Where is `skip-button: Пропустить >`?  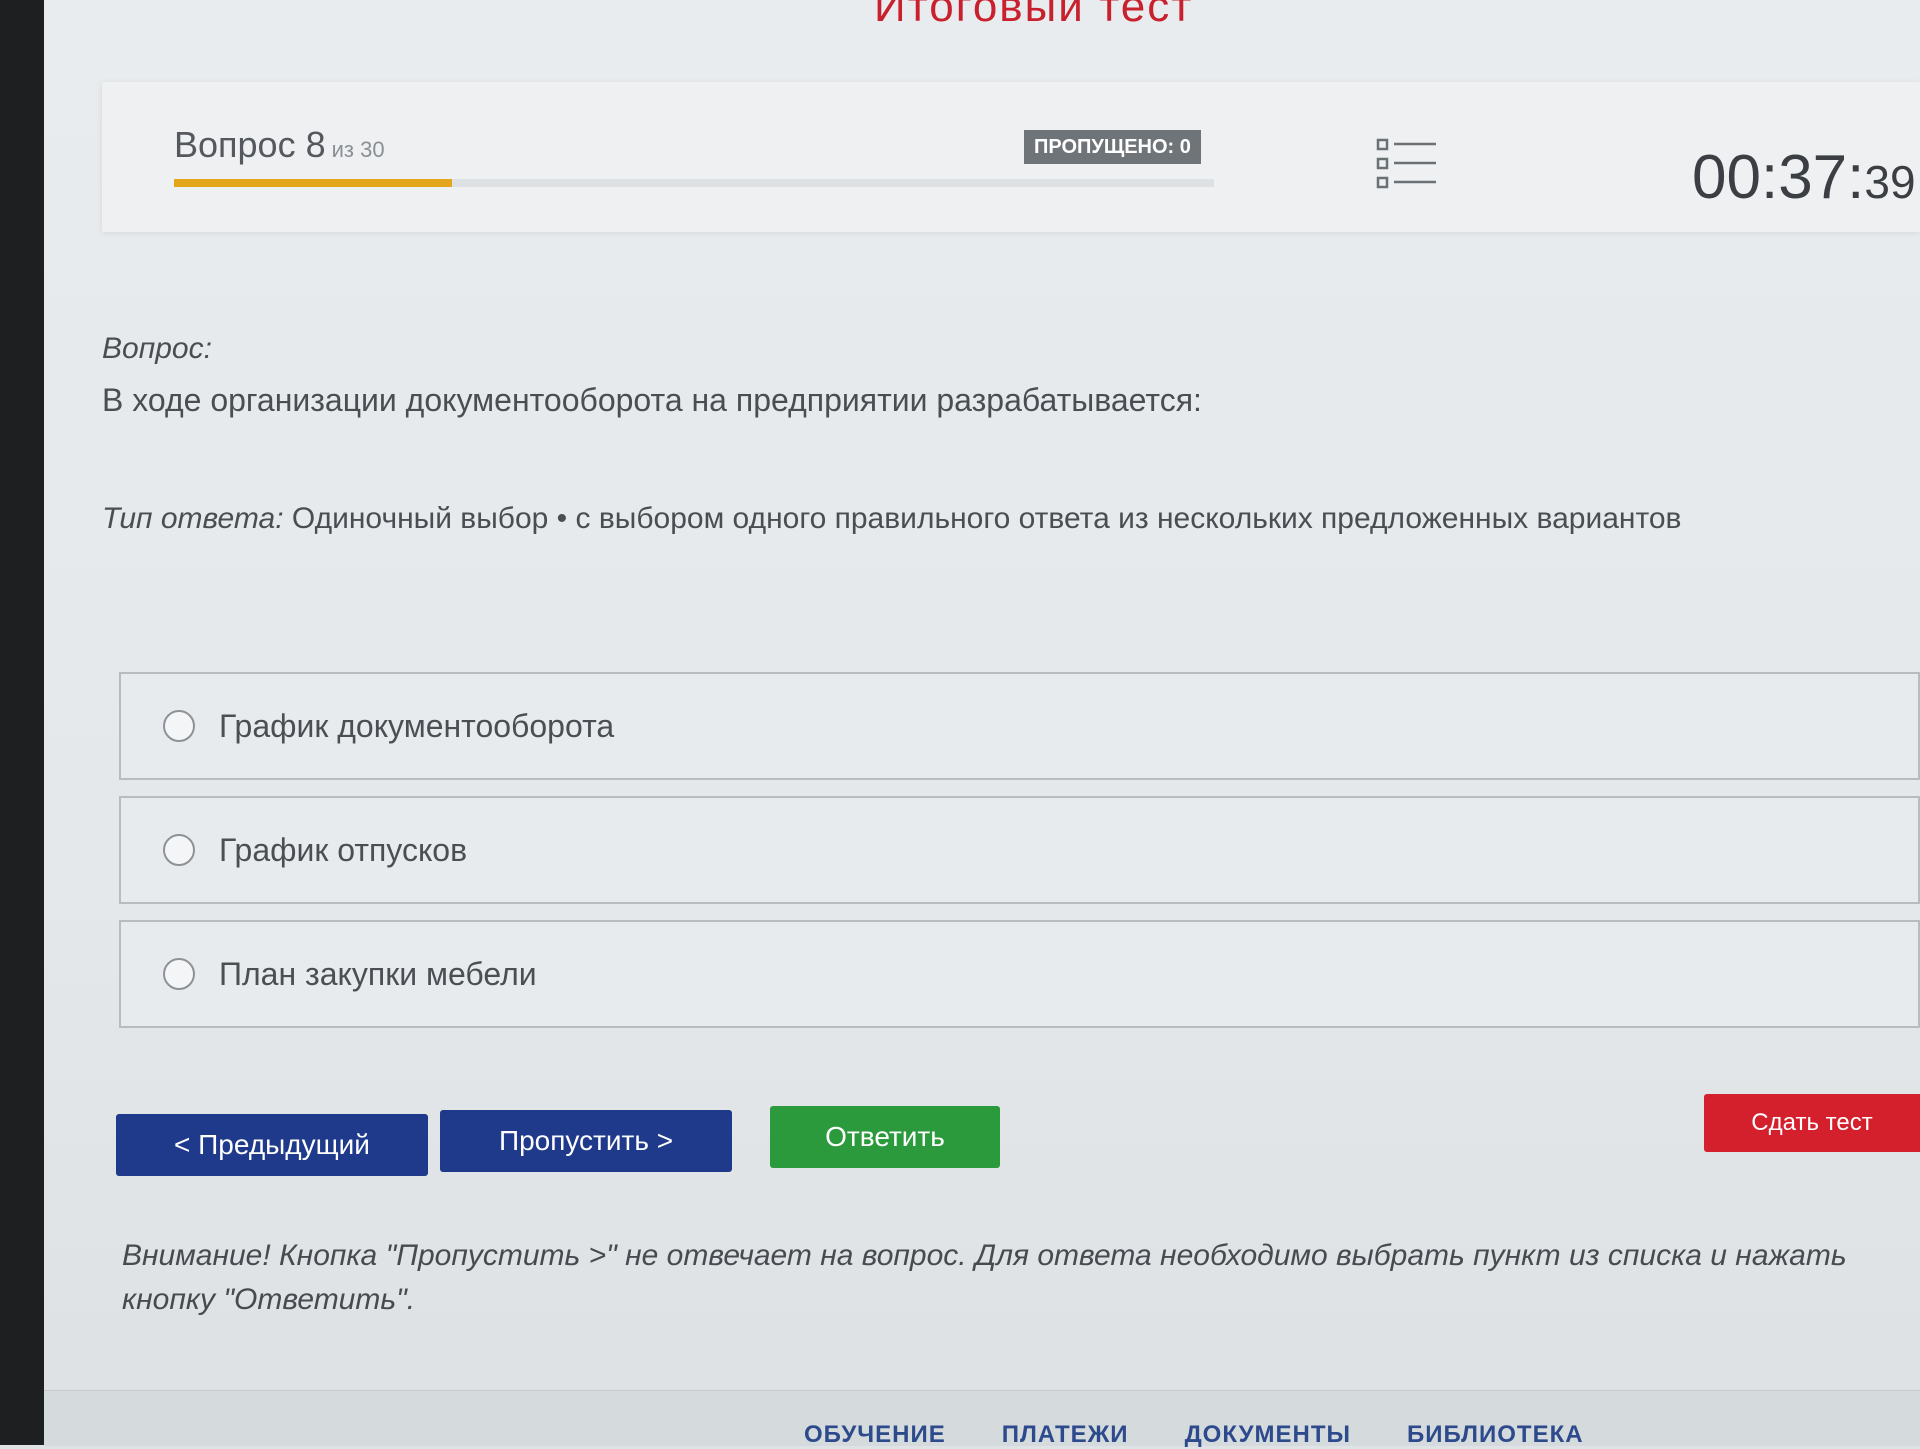 skip-button: Пропустить > is located at coordinates (586, 1141).